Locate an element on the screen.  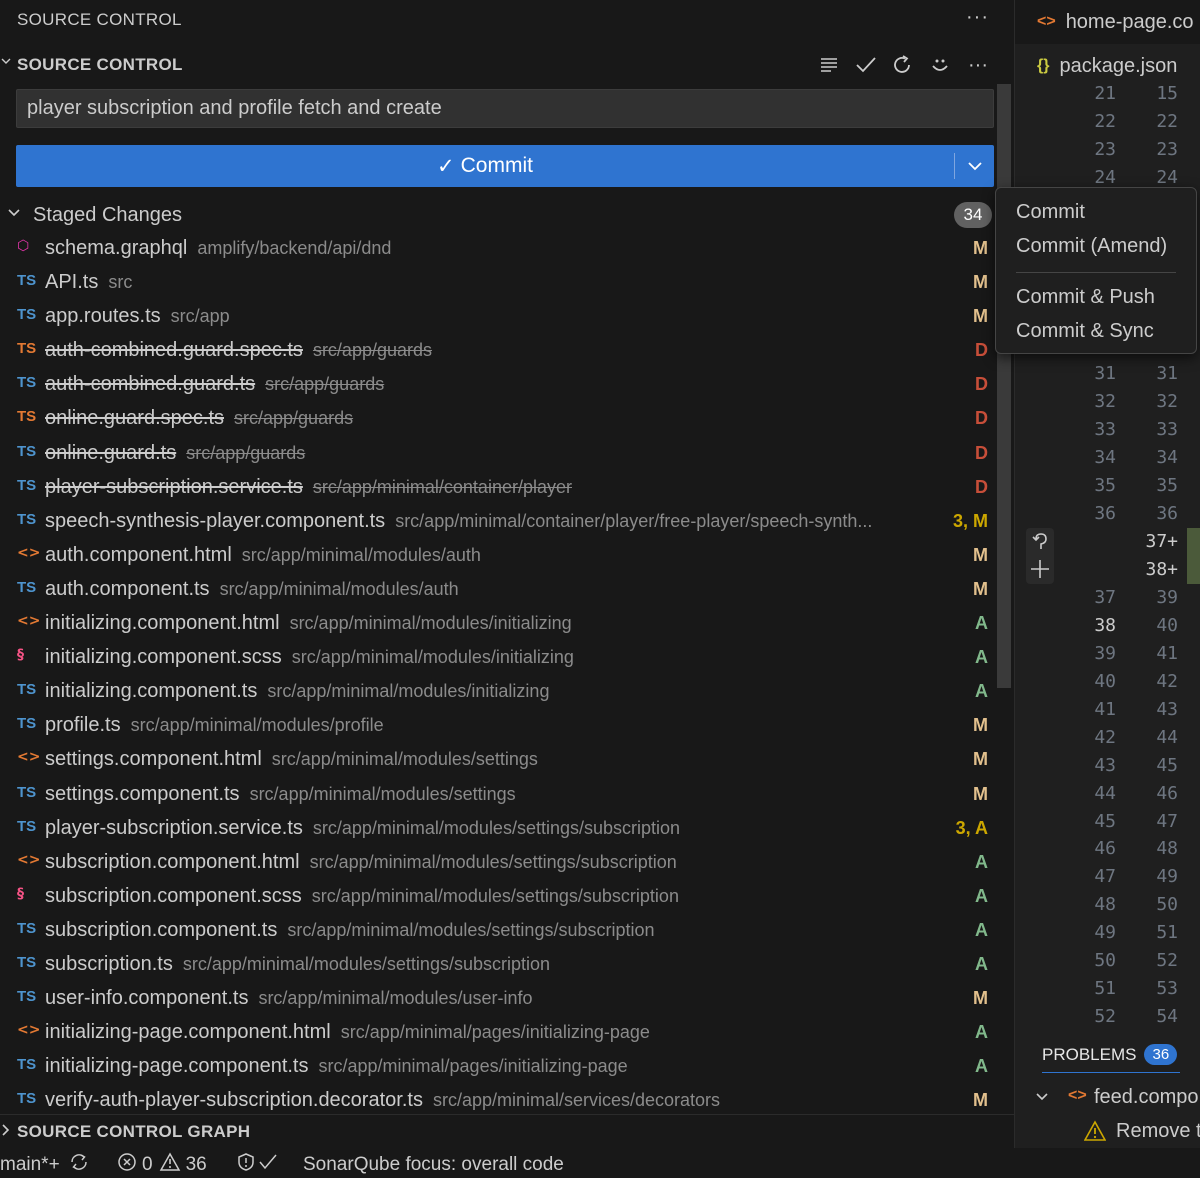
file-name: profile.ts is located at coordinates (83, 725).